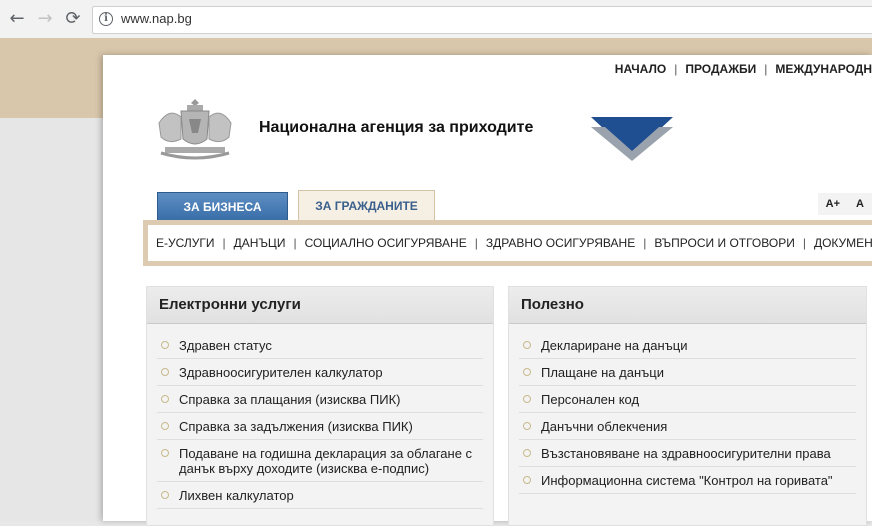  What do you see at coordinates (687, 426) in the screenshot?
I see `list-item: Данъчни облекчения` at bounding box center [687, 426].